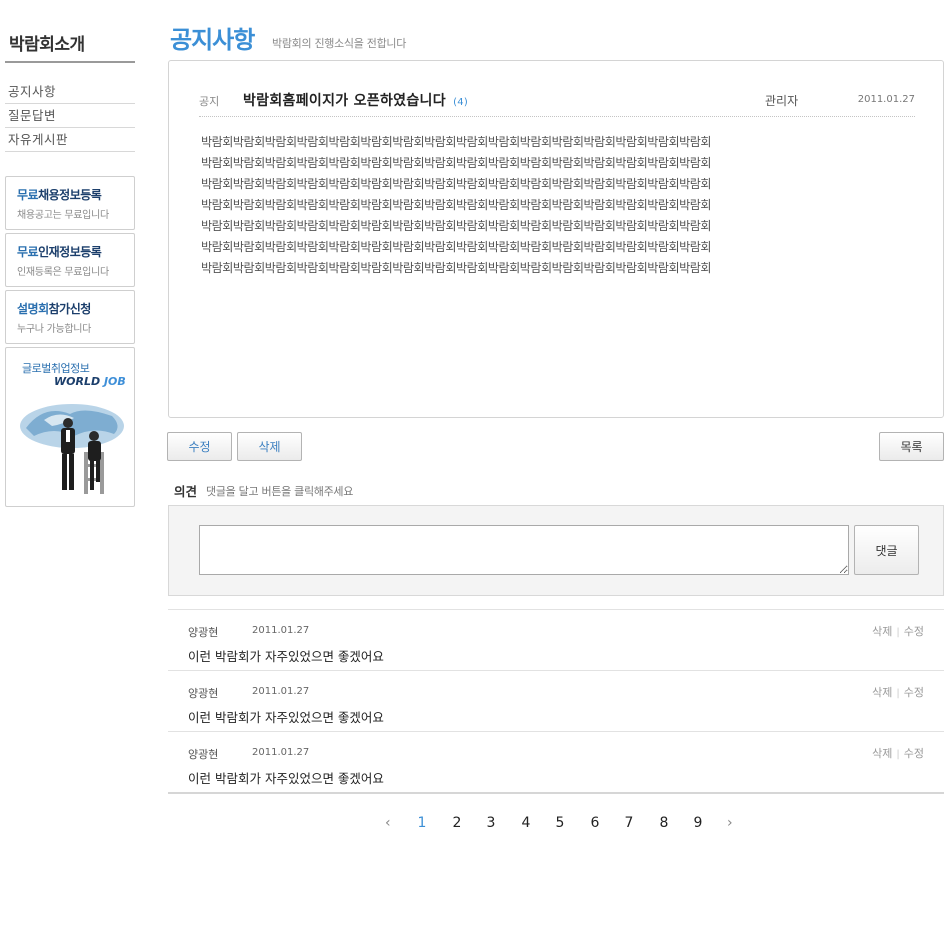  What do you see at coordinates (560, 823) in the screenshot?
I see `page-link: 5` at bounding box center [560, 823].